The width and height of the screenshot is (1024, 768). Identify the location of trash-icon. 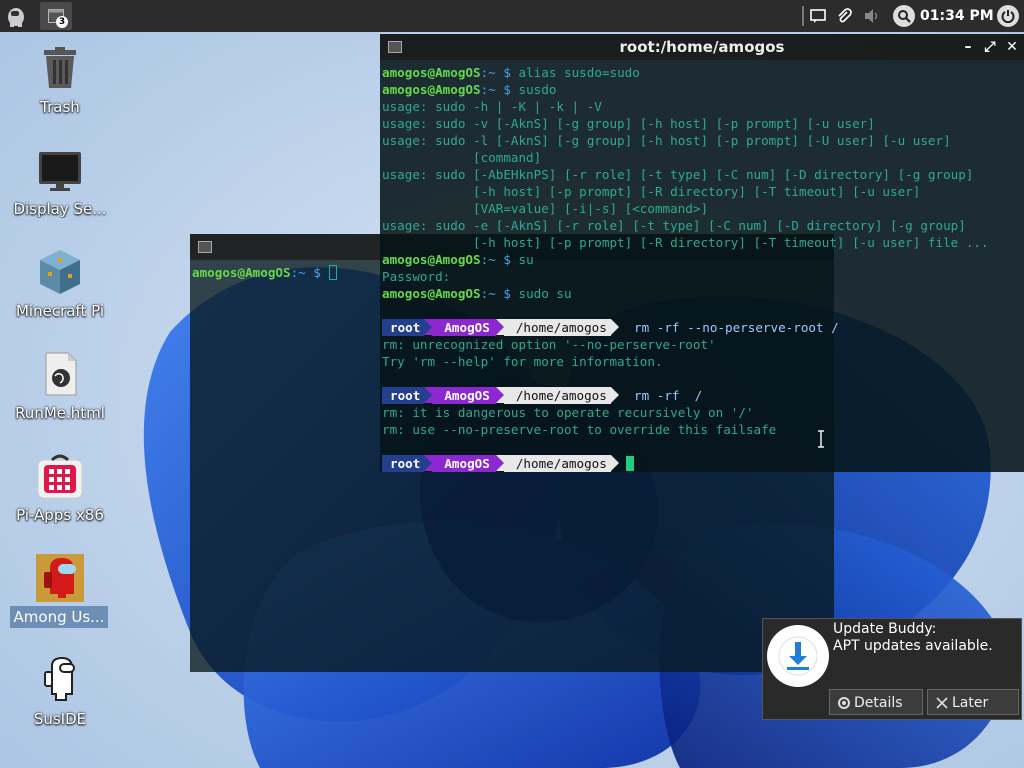
(60, 67).